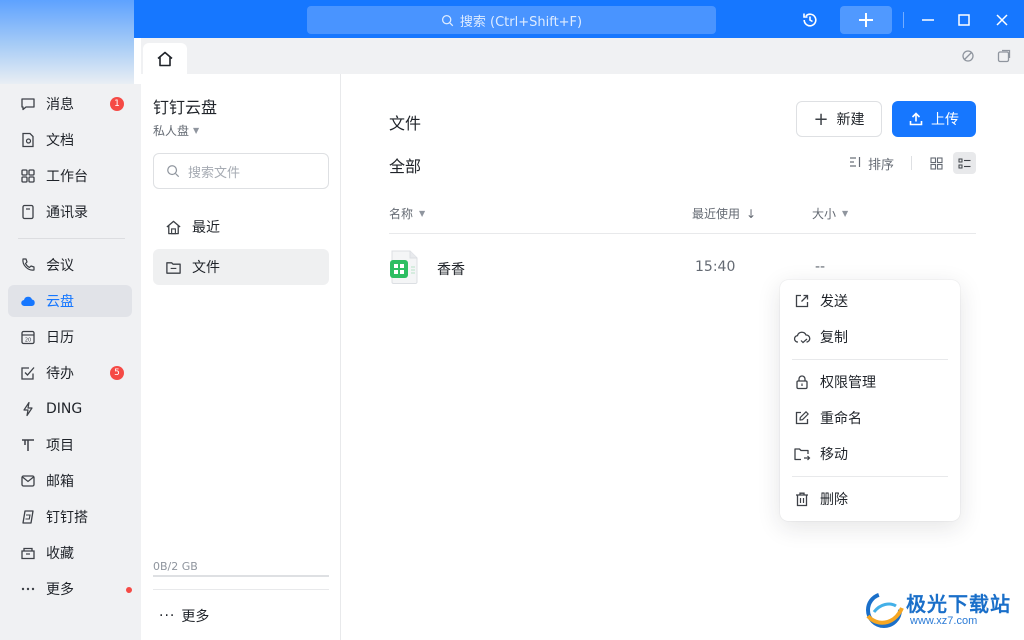 Image resolution: width=1024 pixels, height=640 pixels. I want to click on nav-item-workbench: 工作台, so click(70, 176).